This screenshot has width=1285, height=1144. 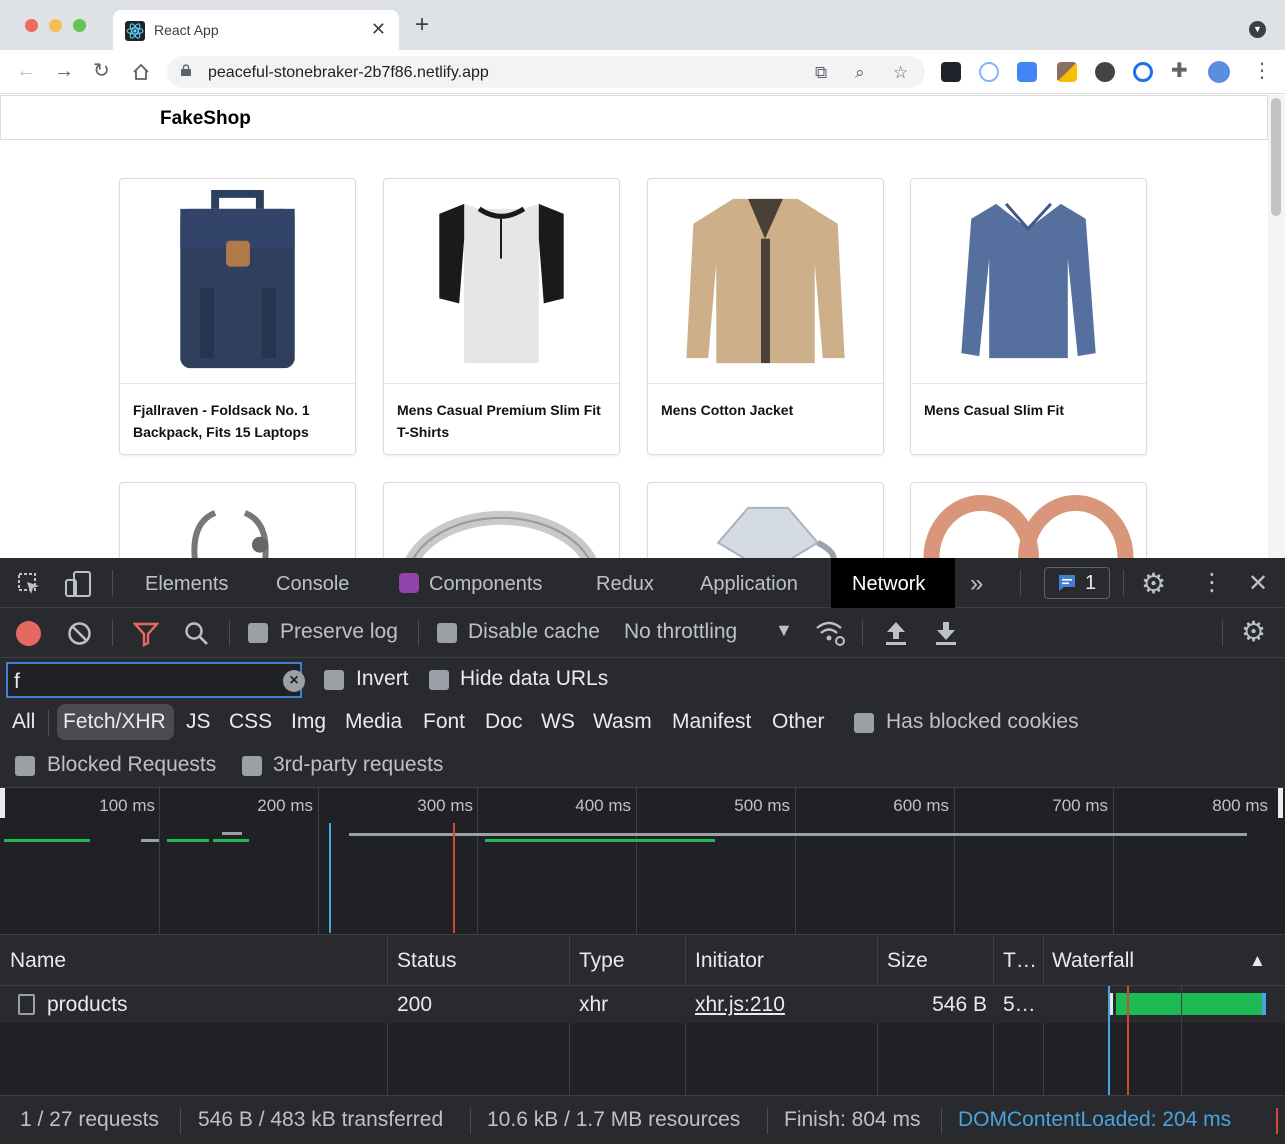 I want to click on reload-icon: ↻, so click(x=101, y=71).